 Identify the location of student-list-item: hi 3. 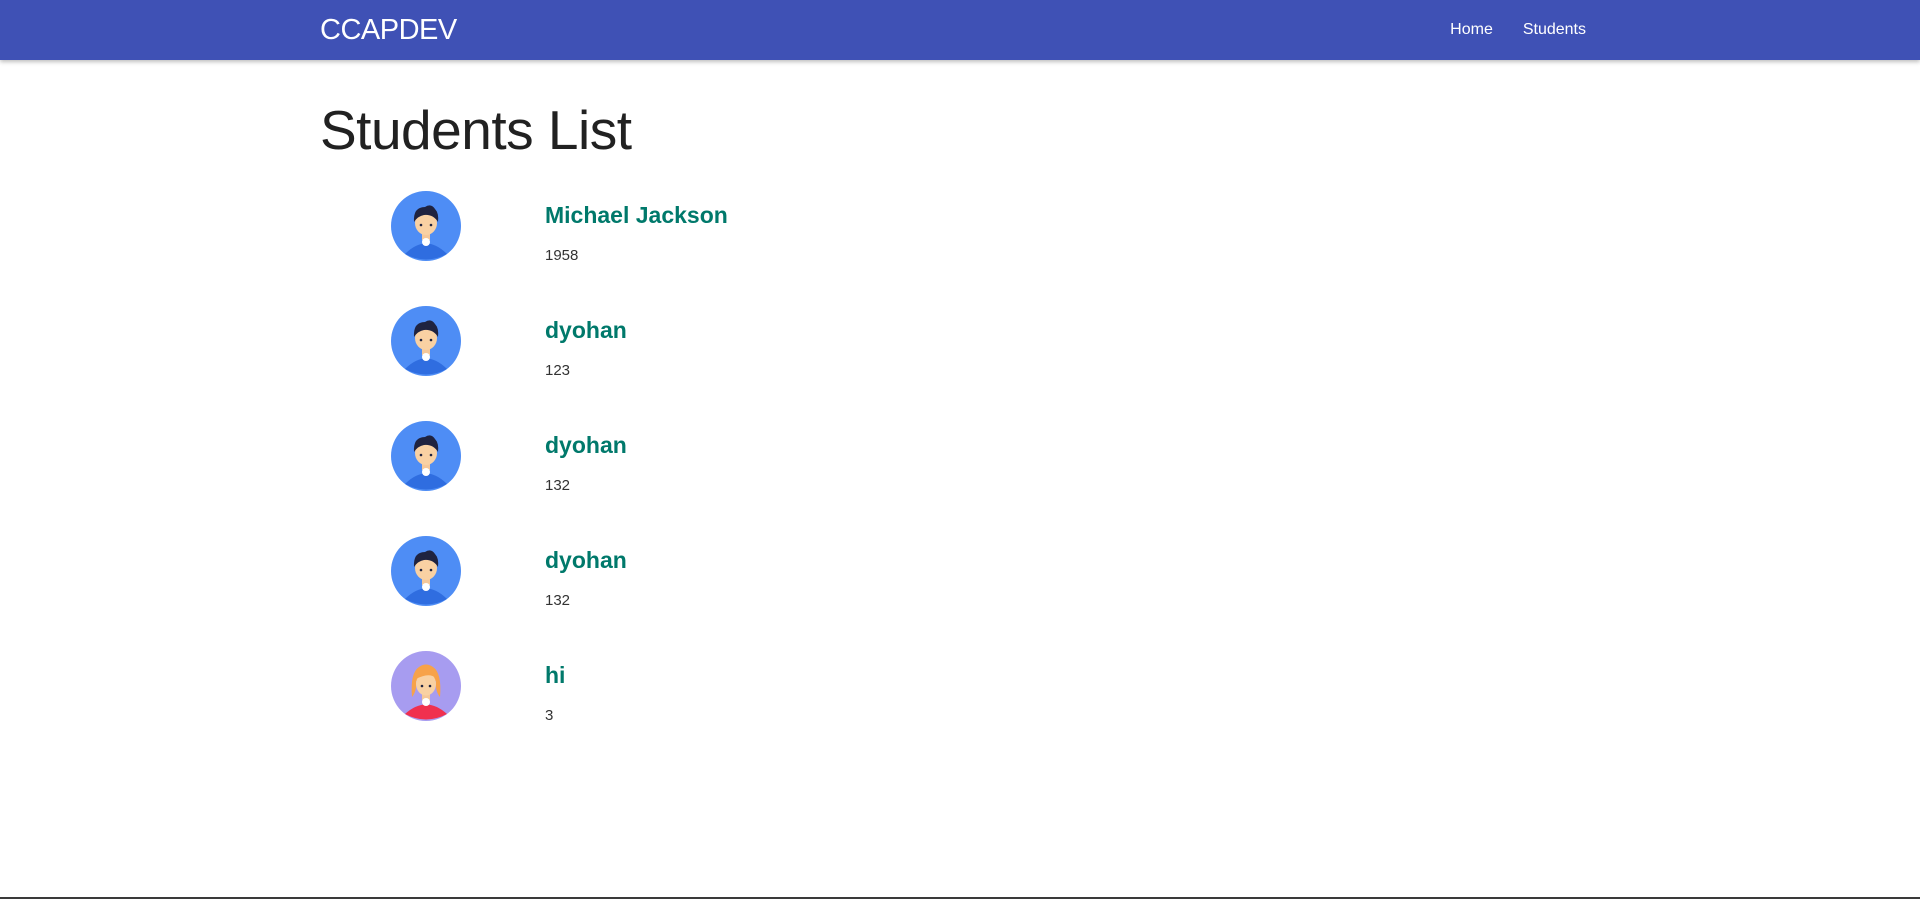
(960, 707).